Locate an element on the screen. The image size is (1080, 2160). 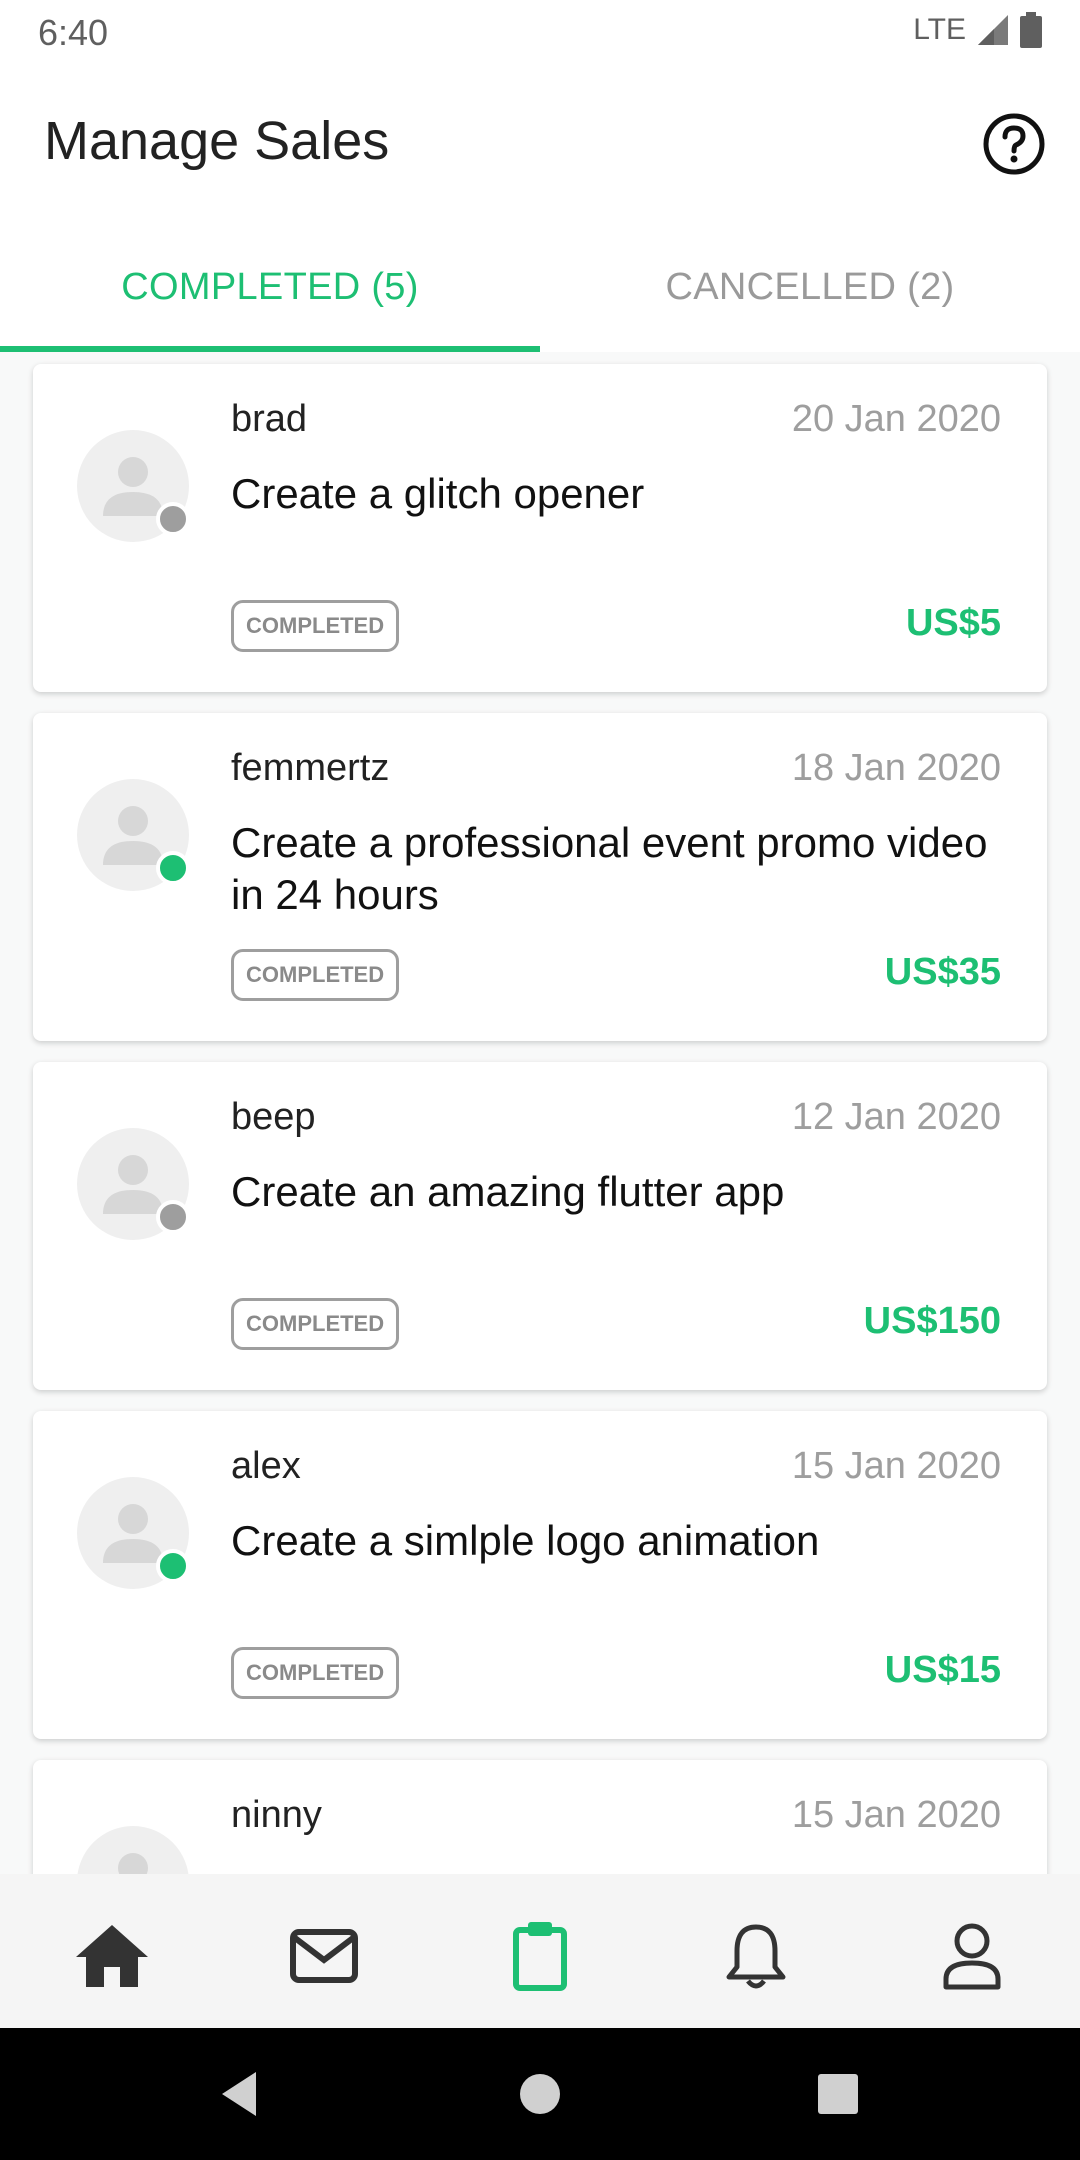
battery-icon is located at coordinates (1031, 30).